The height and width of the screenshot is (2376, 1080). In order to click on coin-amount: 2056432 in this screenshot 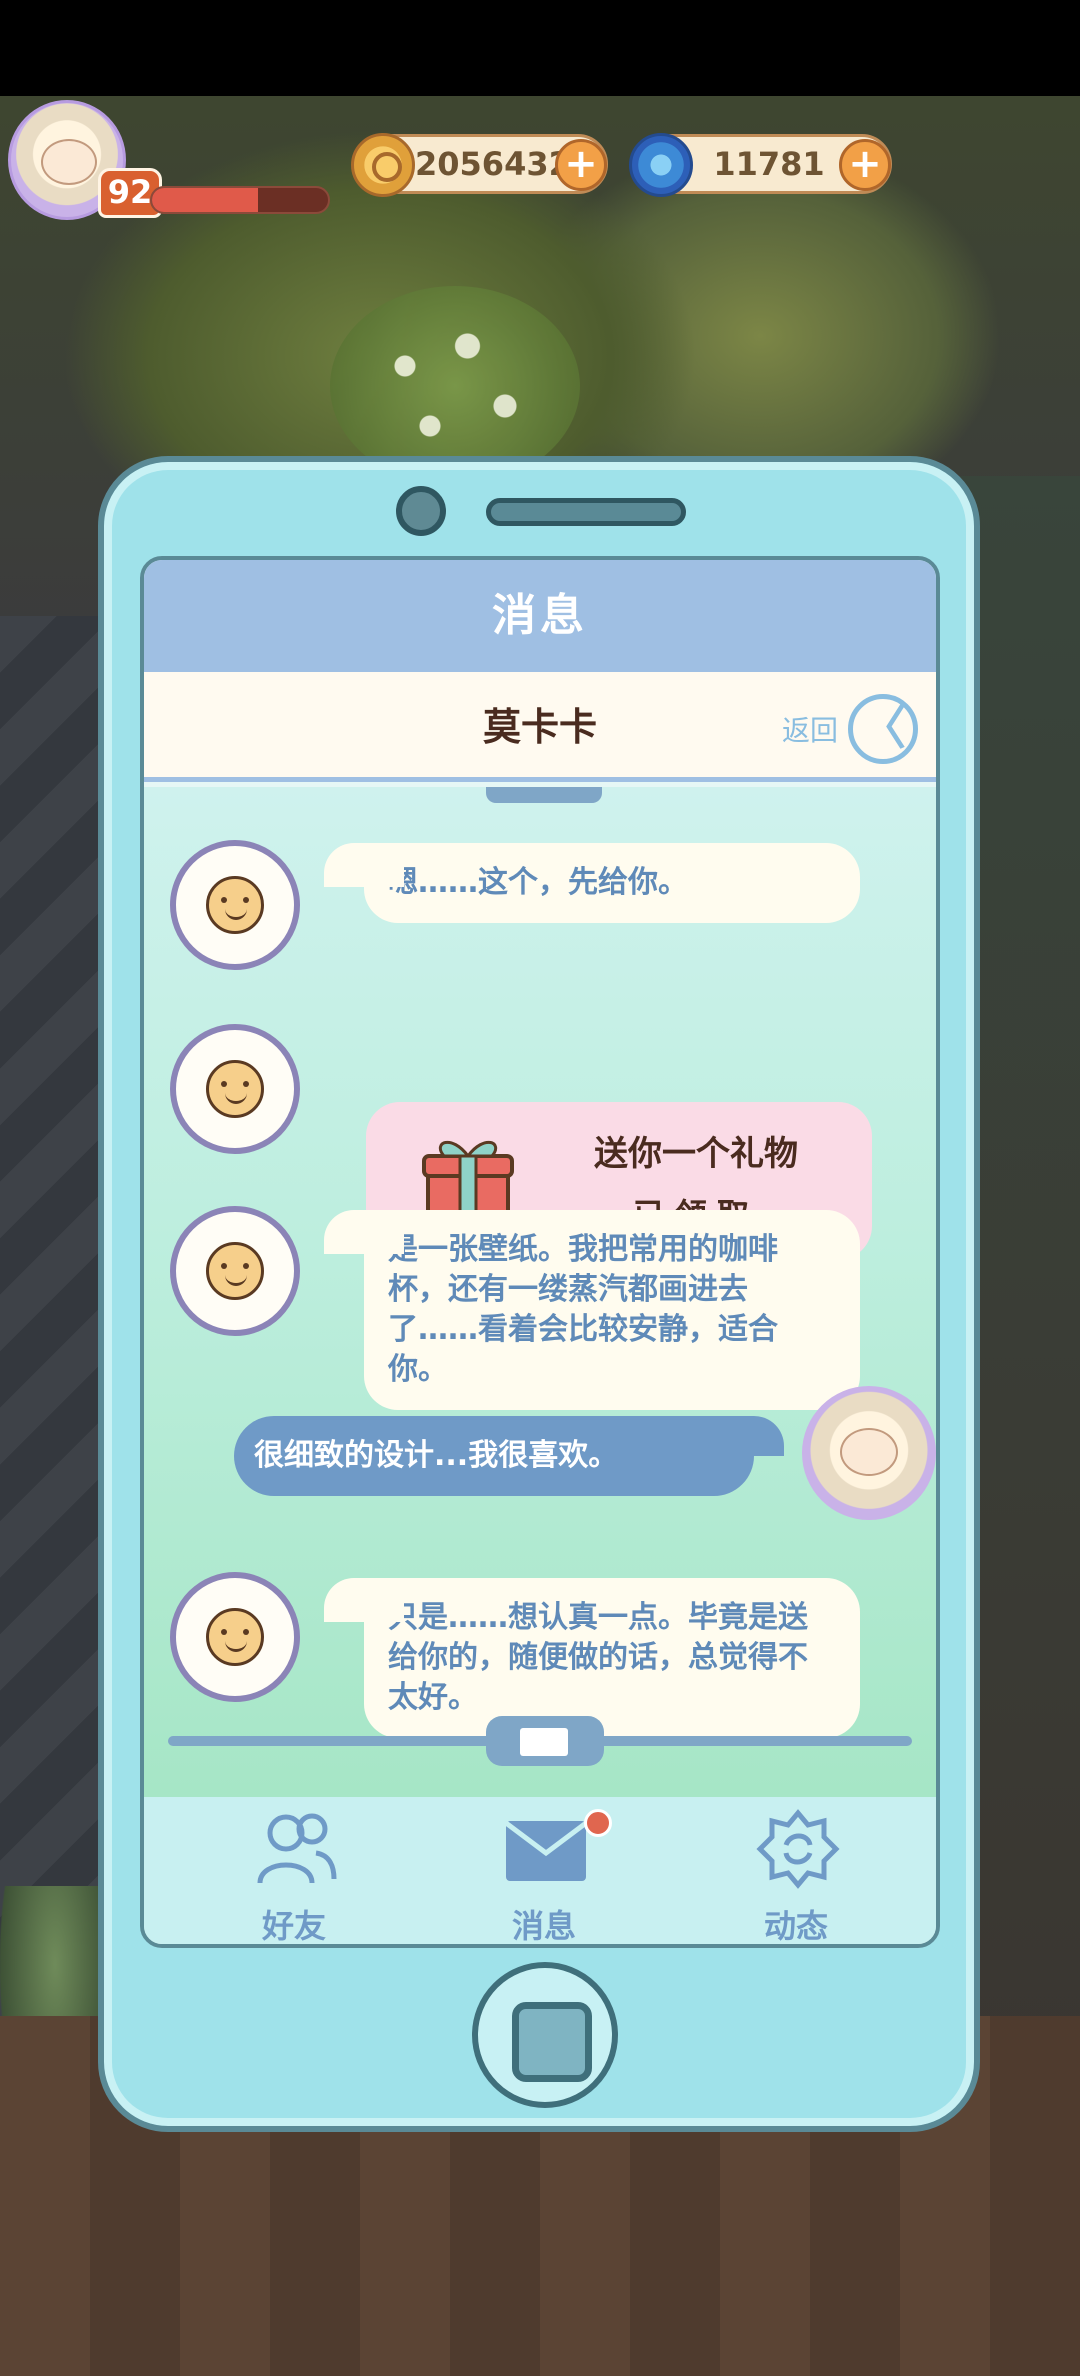, I will do `click(493, 164)`.